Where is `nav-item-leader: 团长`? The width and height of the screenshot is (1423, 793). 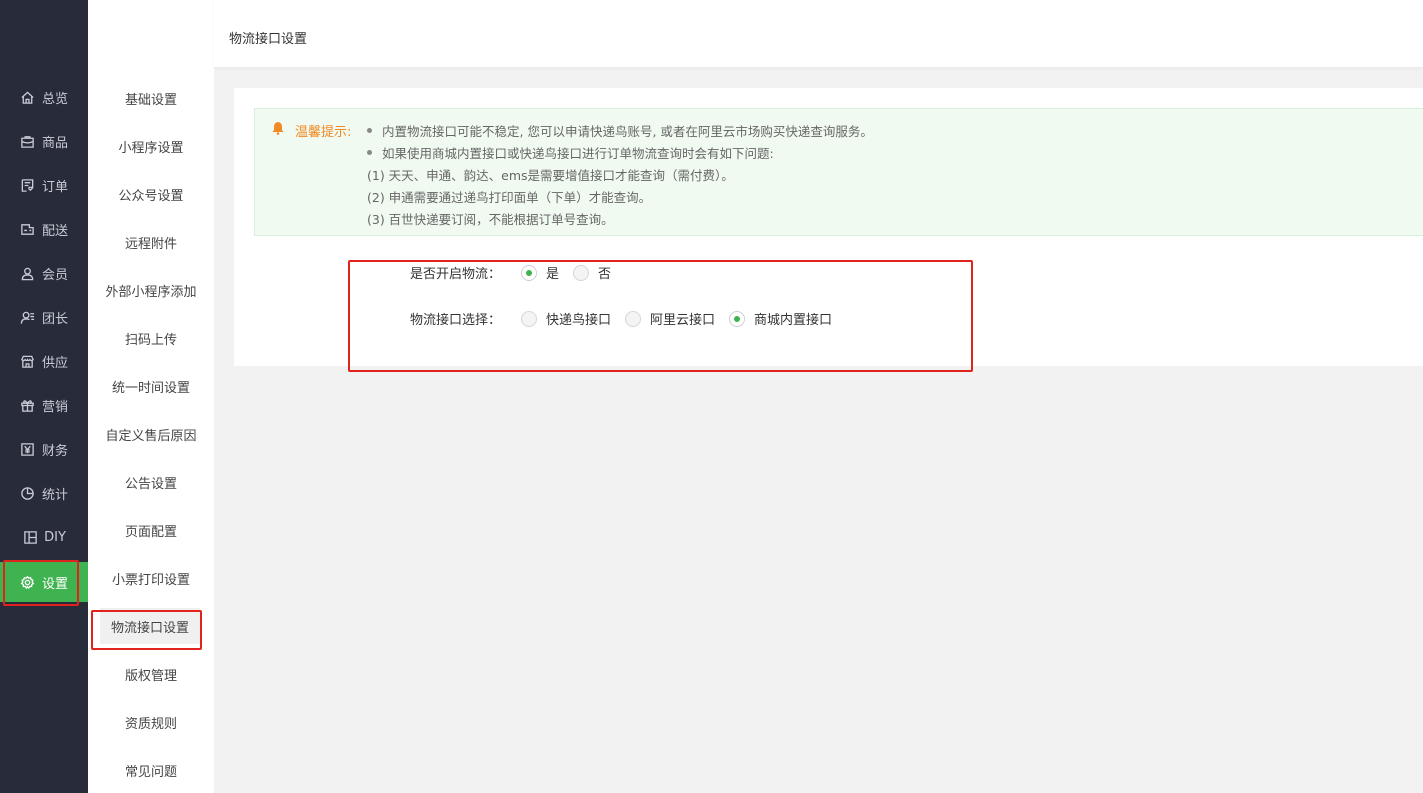
nav-item-leader: 团长 is located at coordinates (44, 317).